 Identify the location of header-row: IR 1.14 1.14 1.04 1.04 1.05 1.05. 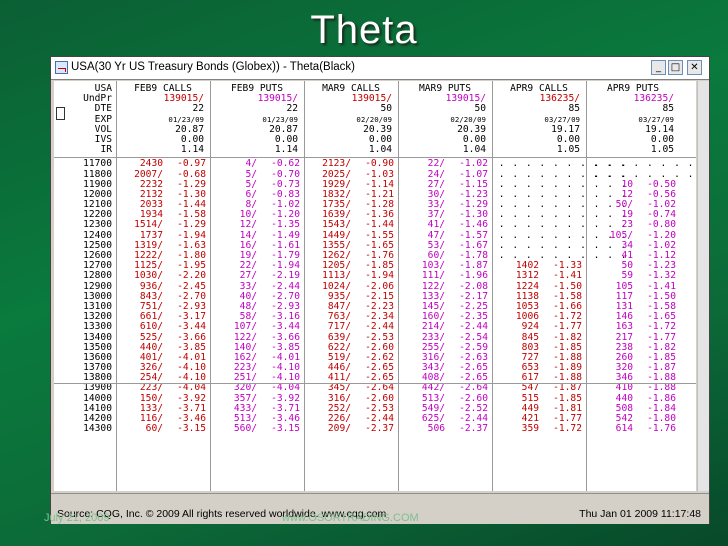
(375, 150).